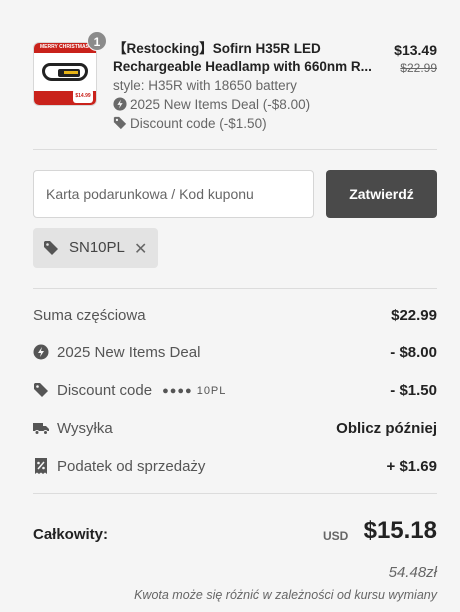 The height and width of the screenshot is (612, 460). I want to click on shipping-label: Wysyłka, so click(85, 428).